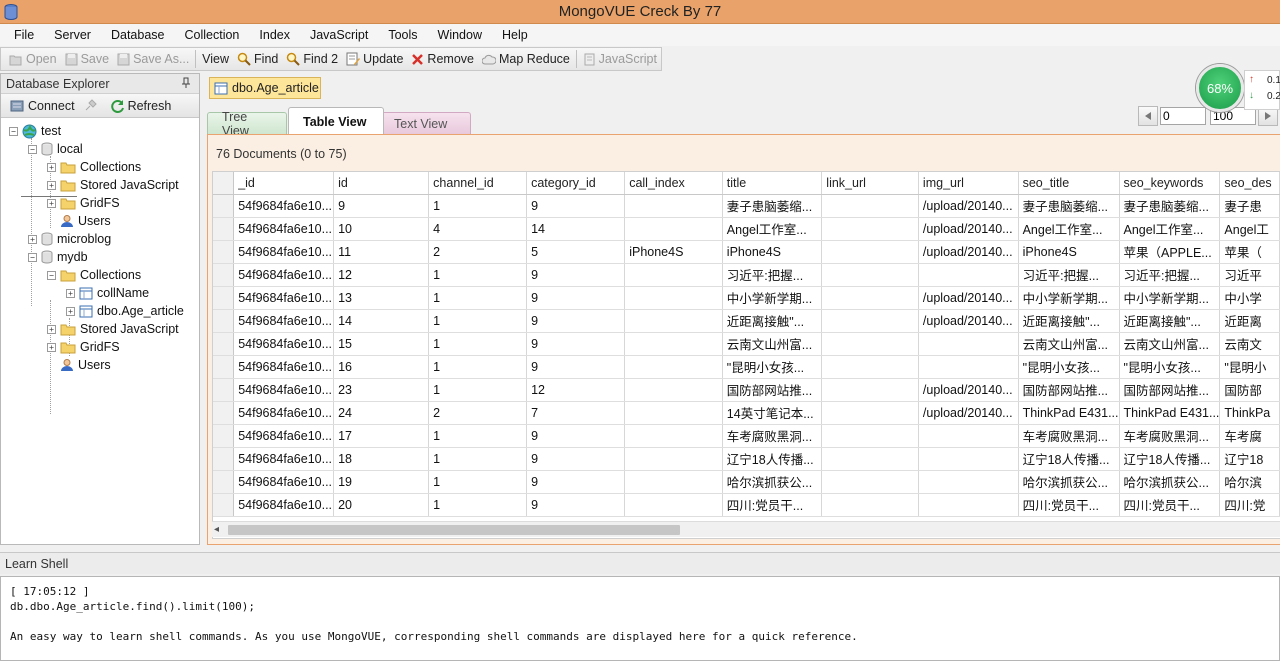 This screenshot has width=1280, height=661. What do you see at coordinates (22, 35) in the screenshot?
I see `menu-file: File` at bounding box center [22, 35].